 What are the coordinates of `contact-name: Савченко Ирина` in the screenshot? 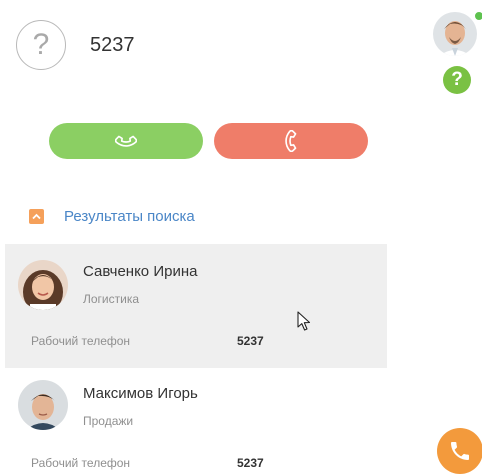 It's located at (140, 271).